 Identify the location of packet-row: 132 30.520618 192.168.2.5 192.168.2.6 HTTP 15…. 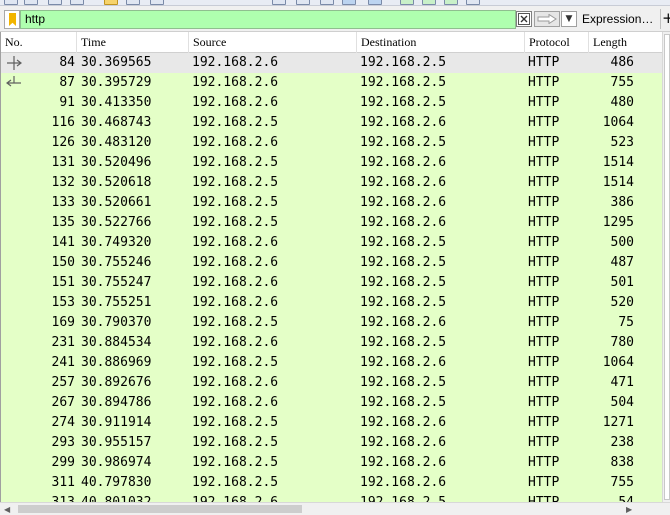
(331, 183).